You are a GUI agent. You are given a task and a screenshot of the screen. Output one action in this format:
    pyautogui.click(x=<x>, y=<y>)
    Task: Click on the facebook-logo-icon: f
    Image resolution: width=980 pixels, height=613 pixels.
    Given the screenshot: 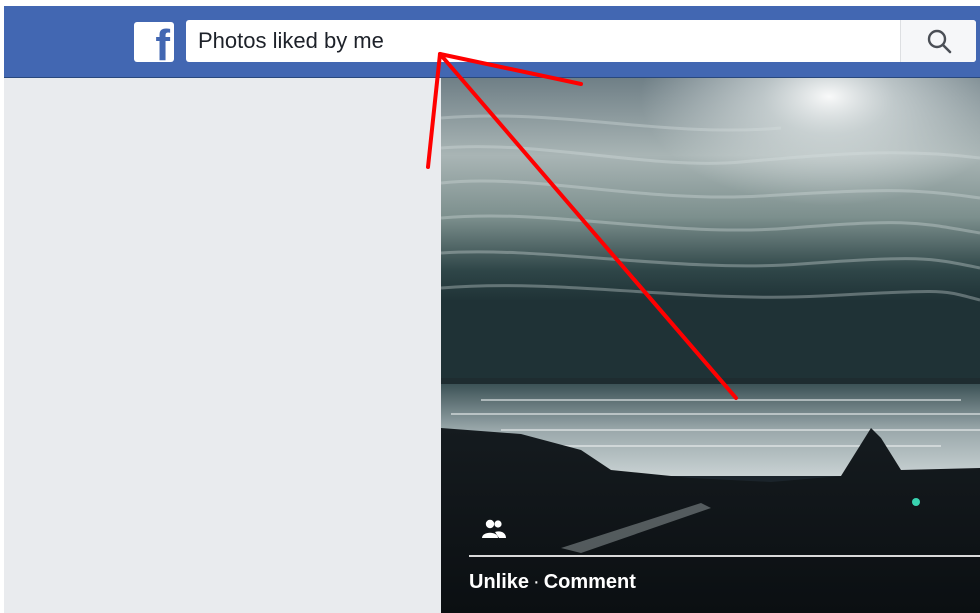 What is the action you would take?
    pyautogui.click(x=154, y=42)
    